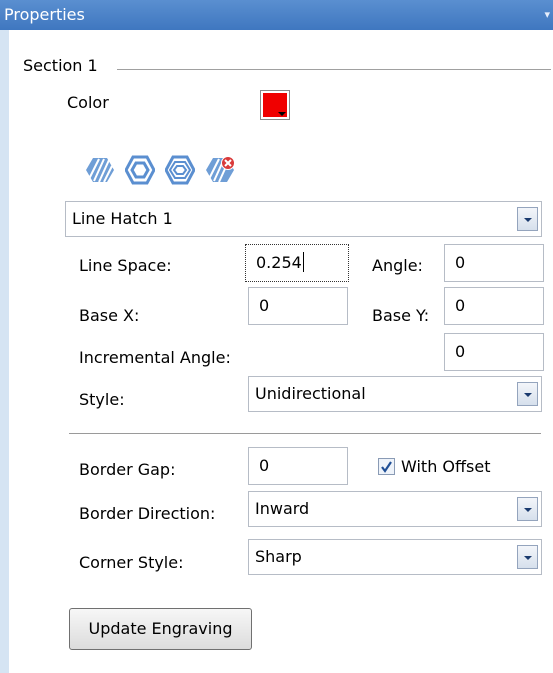 The height and width of the screenshot is (673, 553). What do you see at coordinates (527, 509) in the screenshot?
I see `border-direction-dropdown-icon` at bounding box center [527, 509].